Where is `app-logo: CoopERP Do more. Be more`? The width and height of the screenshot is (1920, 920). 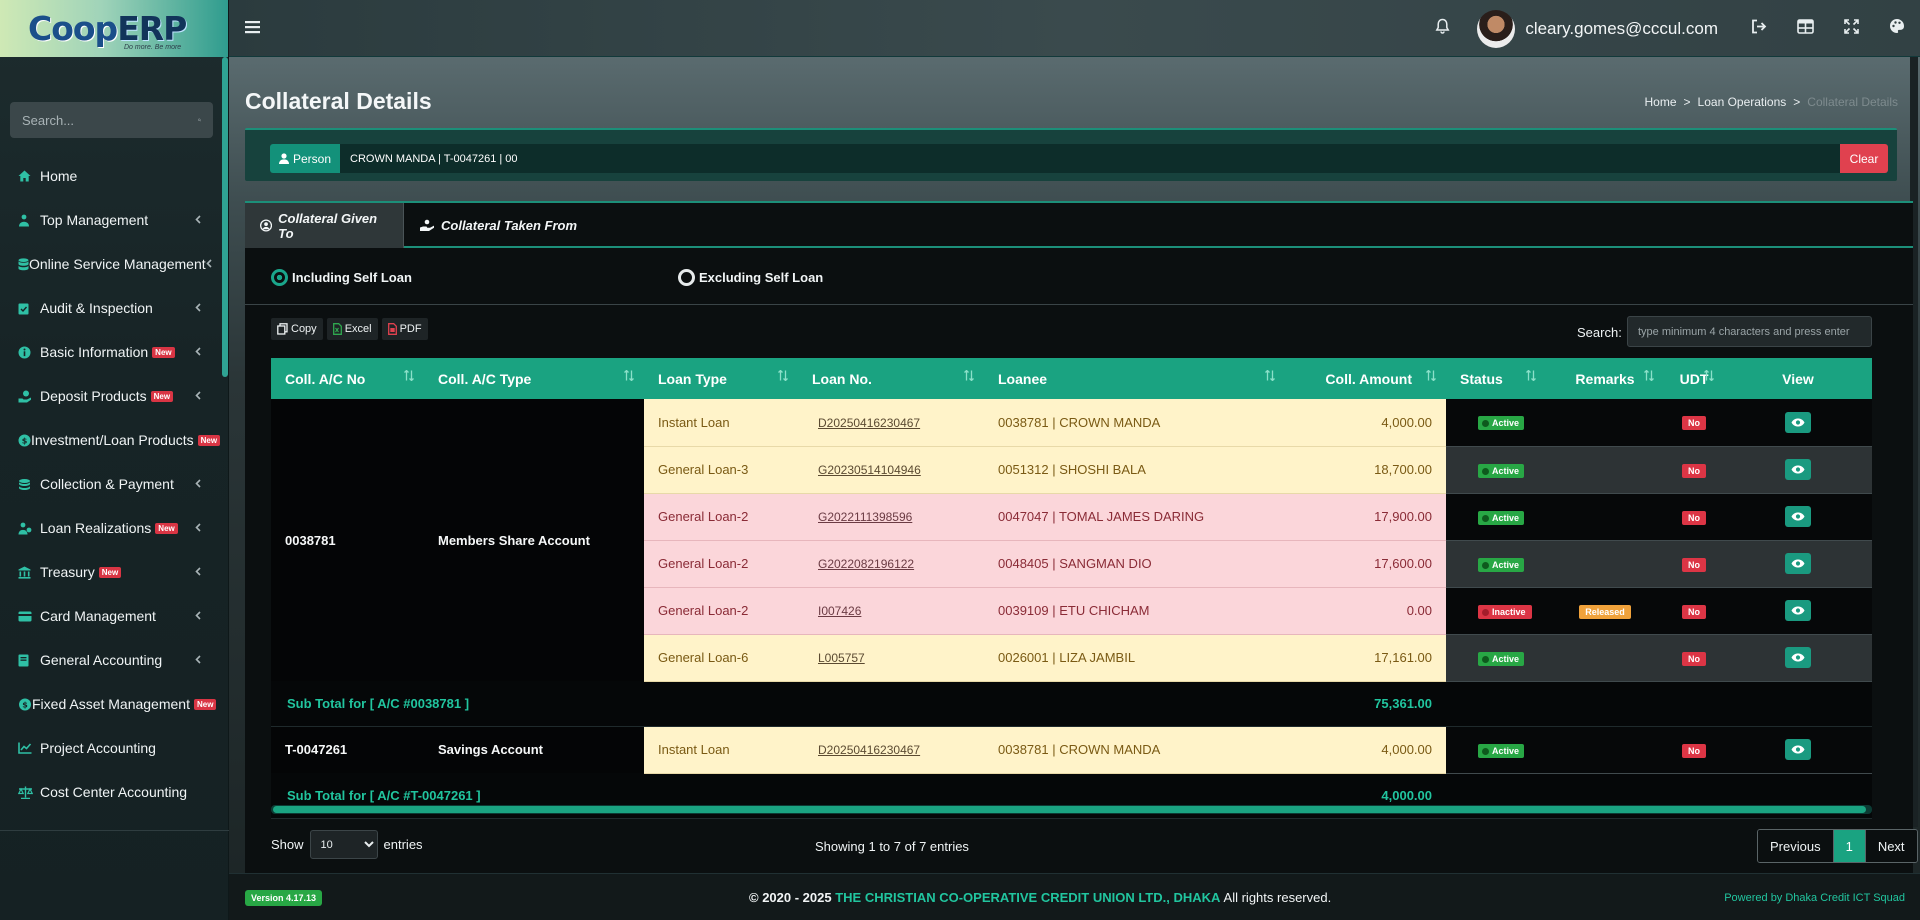 app-logo: CoopERP Do more. Be more is located at coordinates (114, 28).